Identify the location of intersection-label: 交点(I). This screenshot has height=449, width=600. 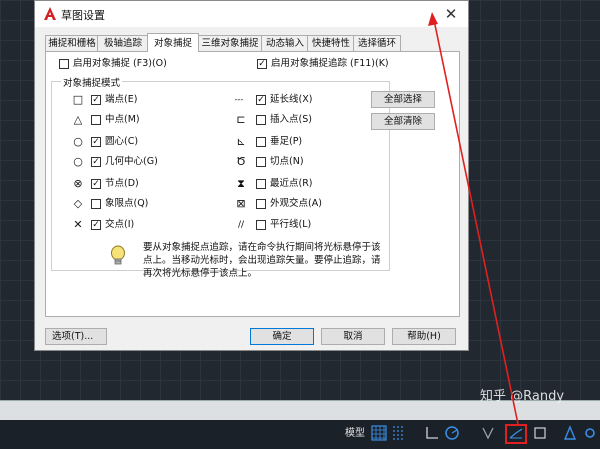
(120, 224).